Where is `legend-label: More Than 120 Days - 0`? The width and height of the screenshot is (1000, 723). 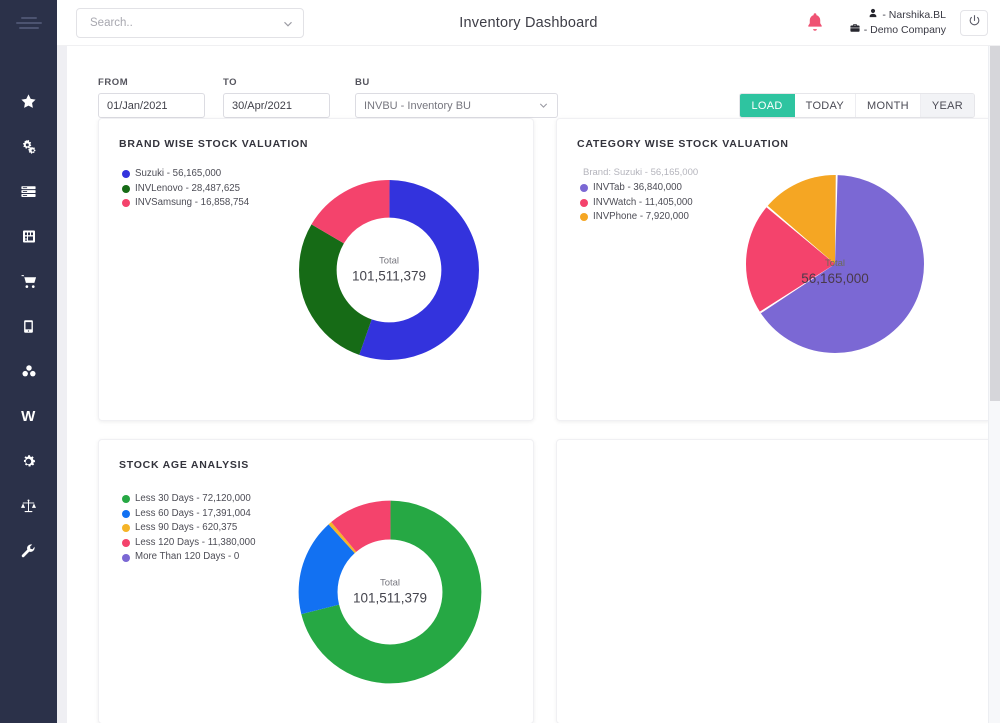
legend-label: More Than 120 Days - 0 is located at coordinates (187, 557).